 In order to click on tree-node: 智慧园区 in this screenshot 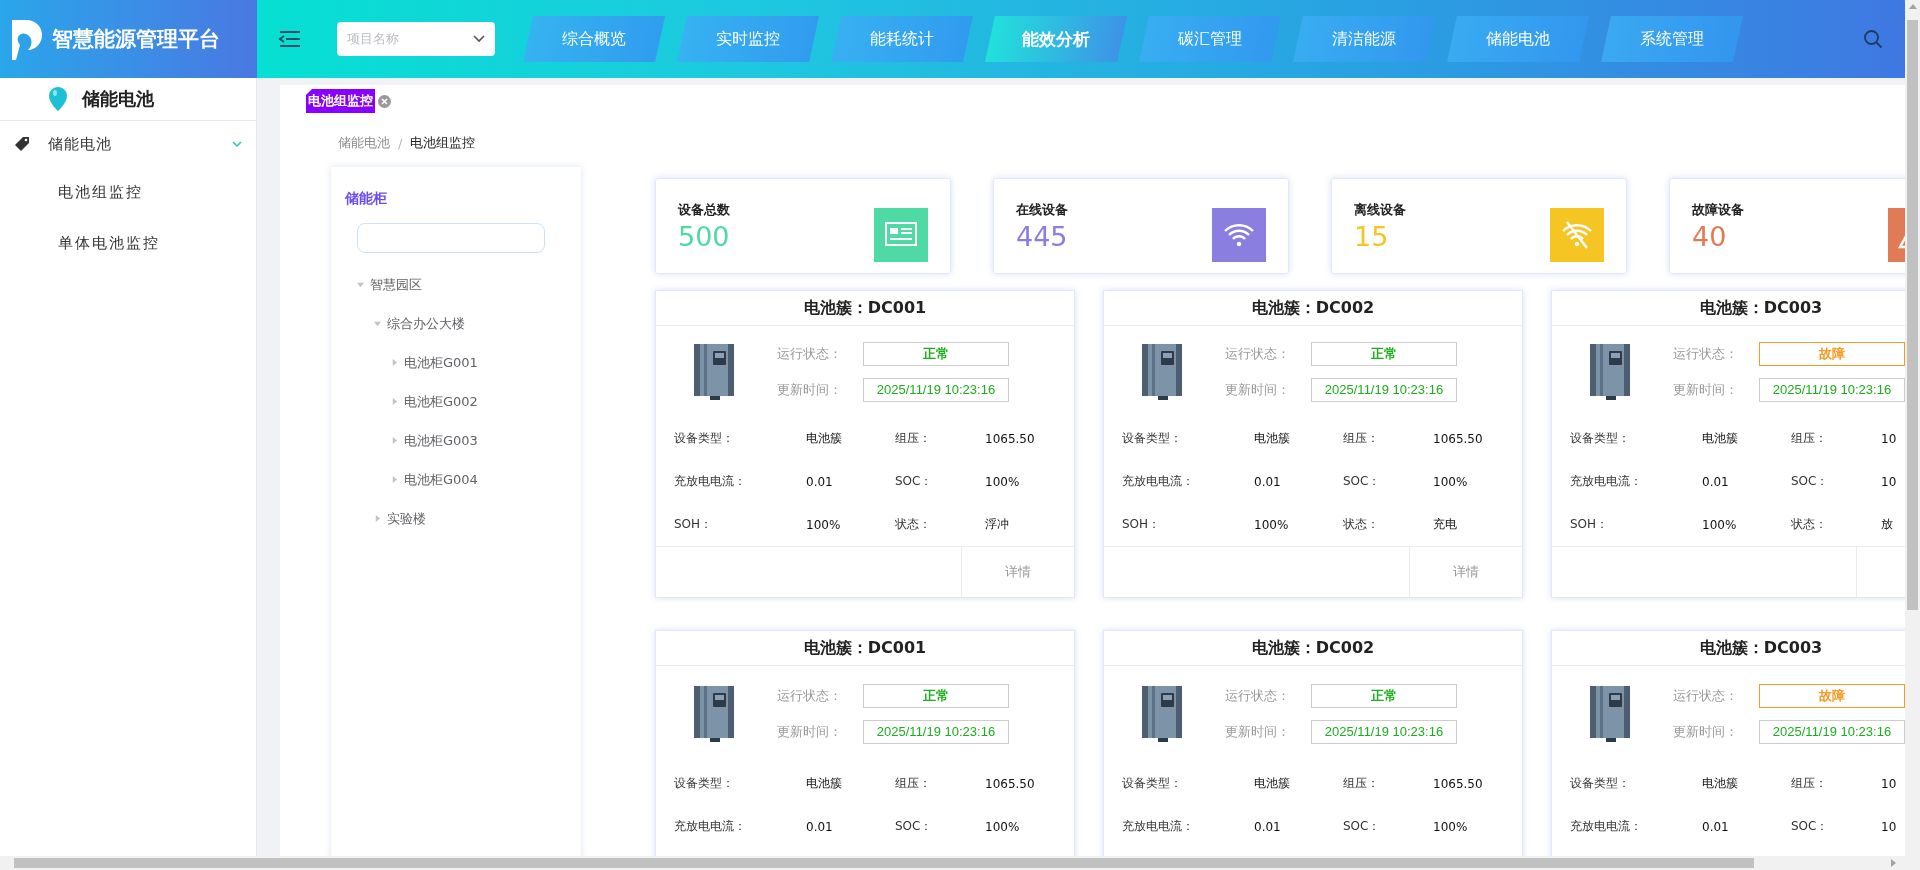, I will do `click(463, 284)`.